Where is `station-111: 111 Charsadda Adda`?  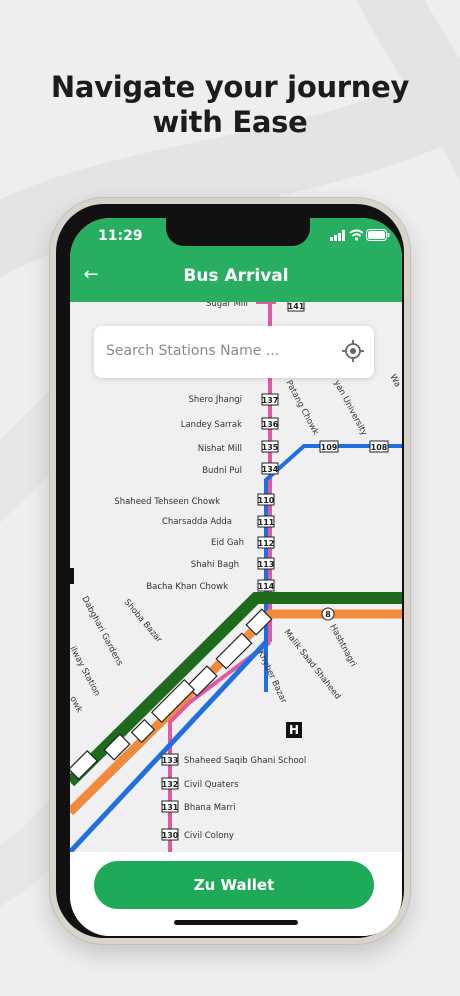 station-111: 111 Charsadda Adda is located at coordinates (218, 521).